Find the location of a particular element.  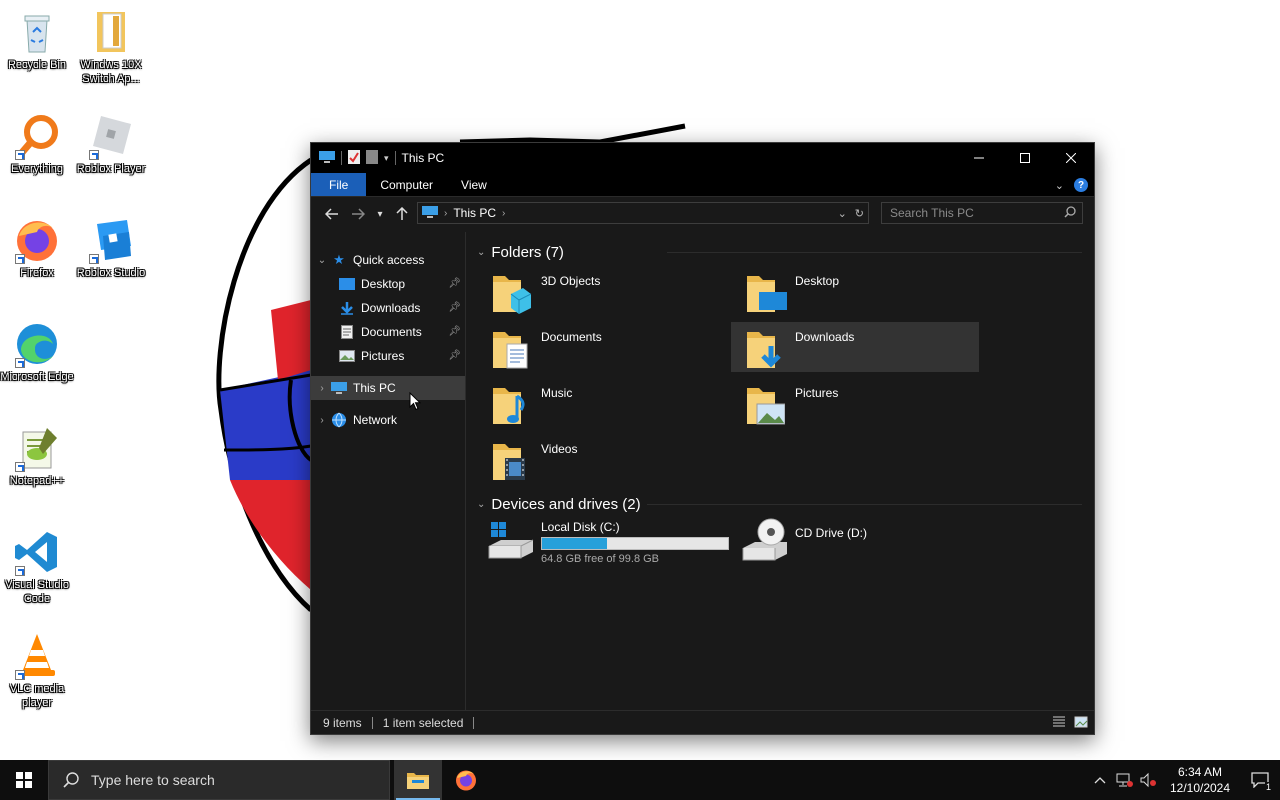

tab-computer: Computer is located at coordinates (406, 184).